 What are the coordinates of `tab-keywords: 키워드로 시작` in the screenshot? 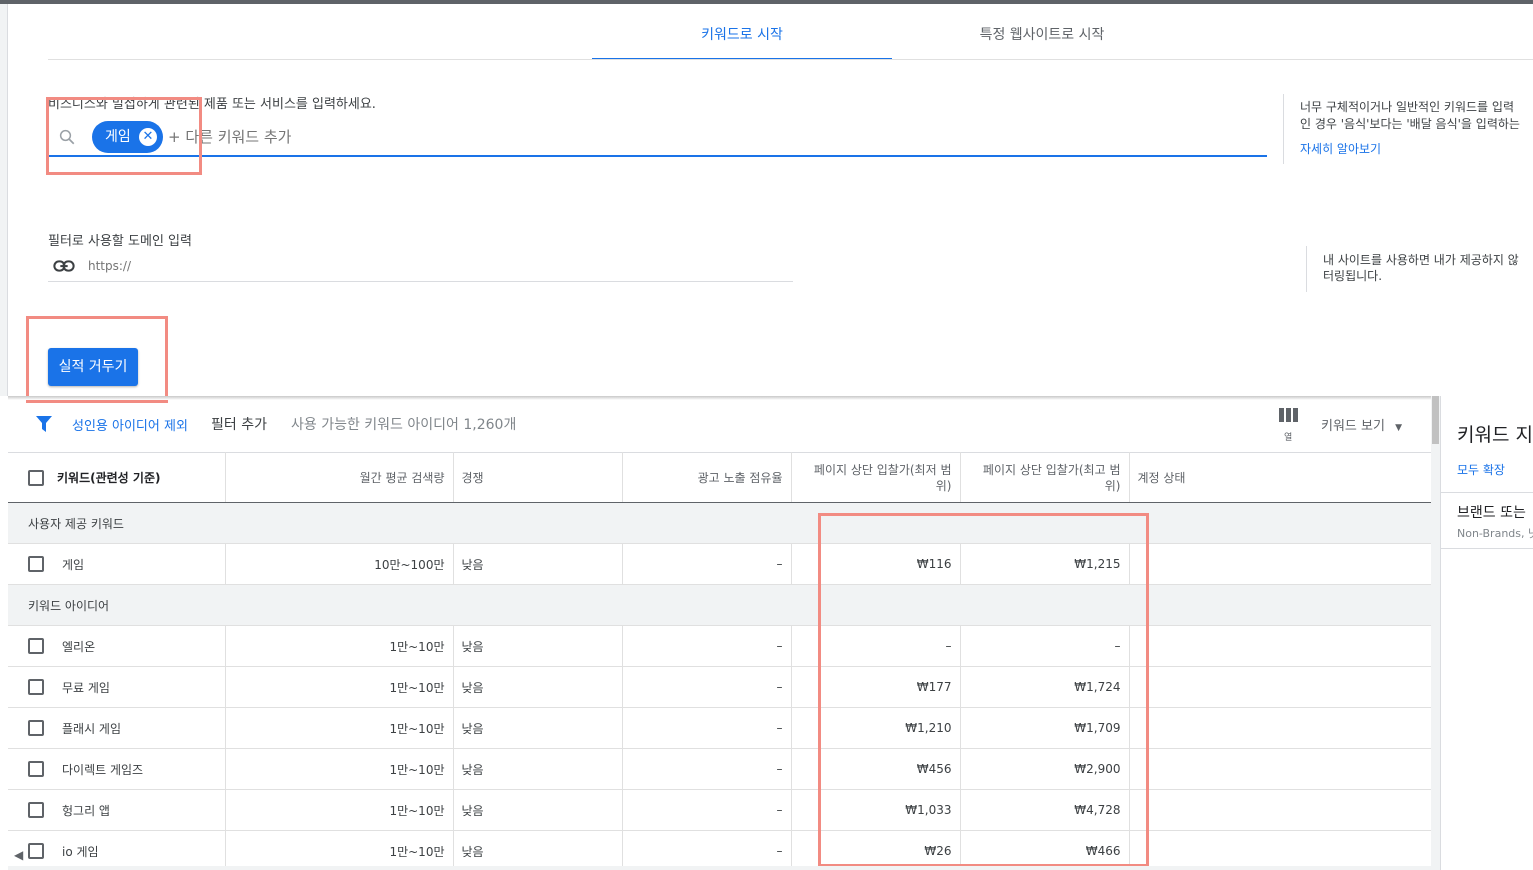 It's located at (742, 41).